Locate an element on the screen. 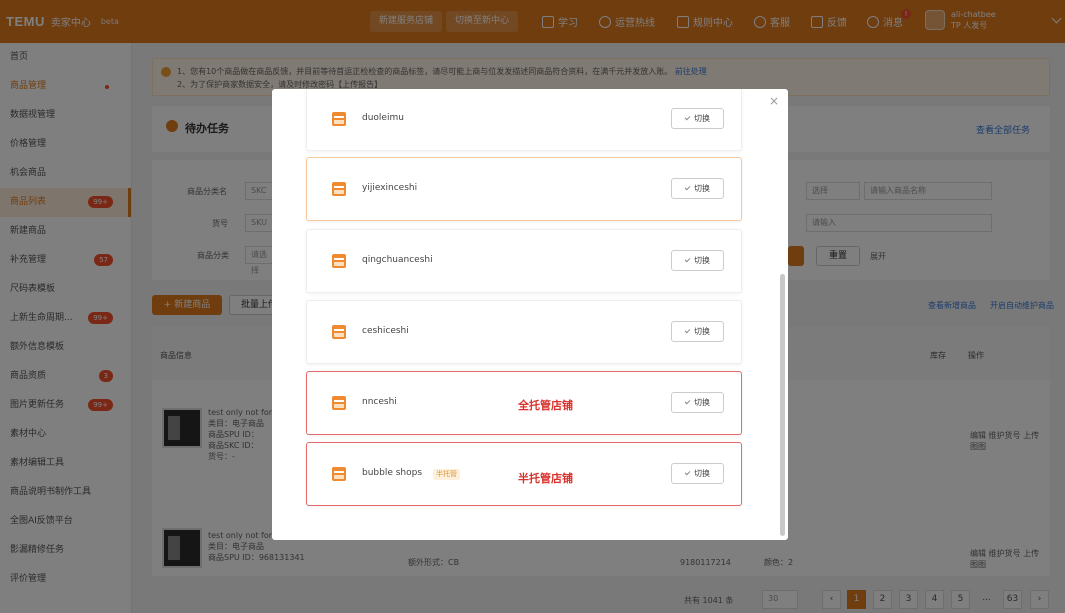  shop-item: yijiexinceshi 切换 is located at coordinates (524, 189).